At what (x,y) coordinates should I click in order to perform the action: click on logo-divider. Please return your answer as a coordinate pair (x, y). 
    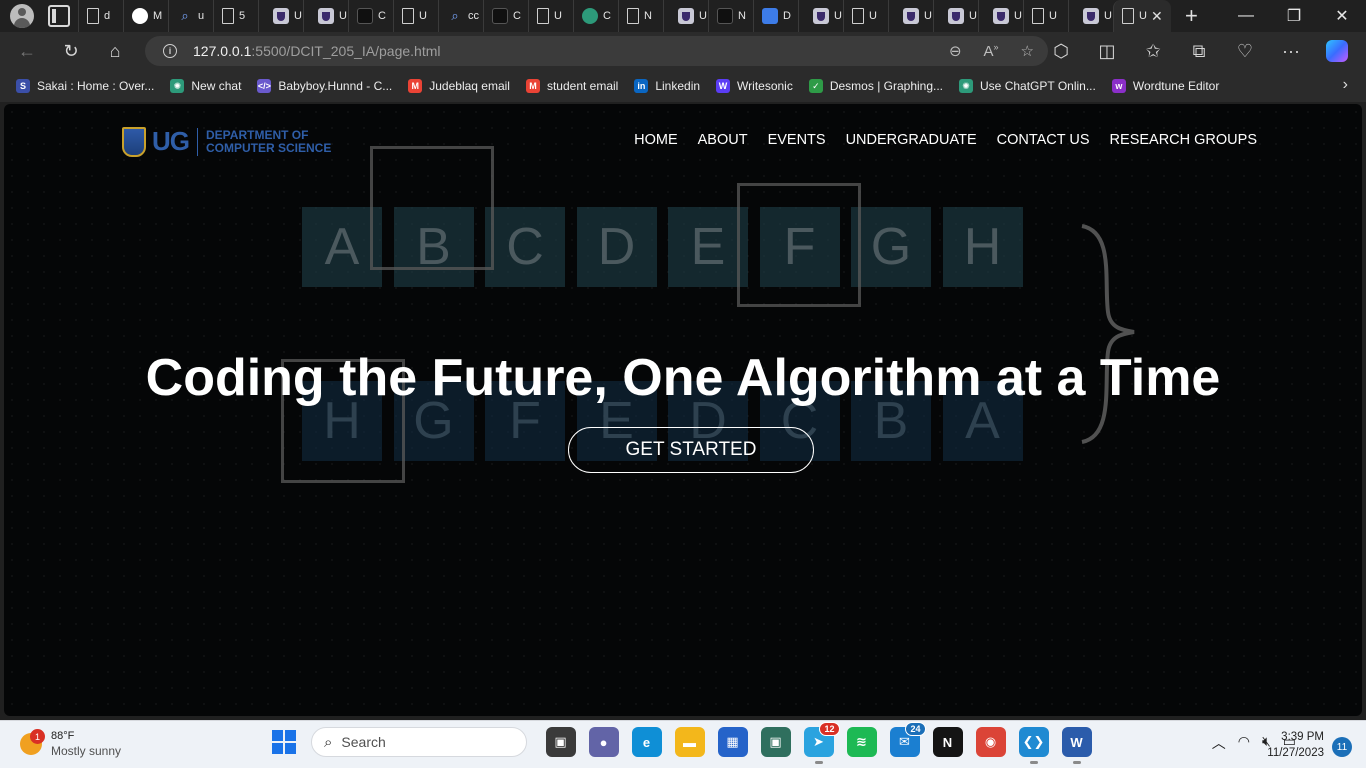
    Looking at the image, I should click on (197, 141).